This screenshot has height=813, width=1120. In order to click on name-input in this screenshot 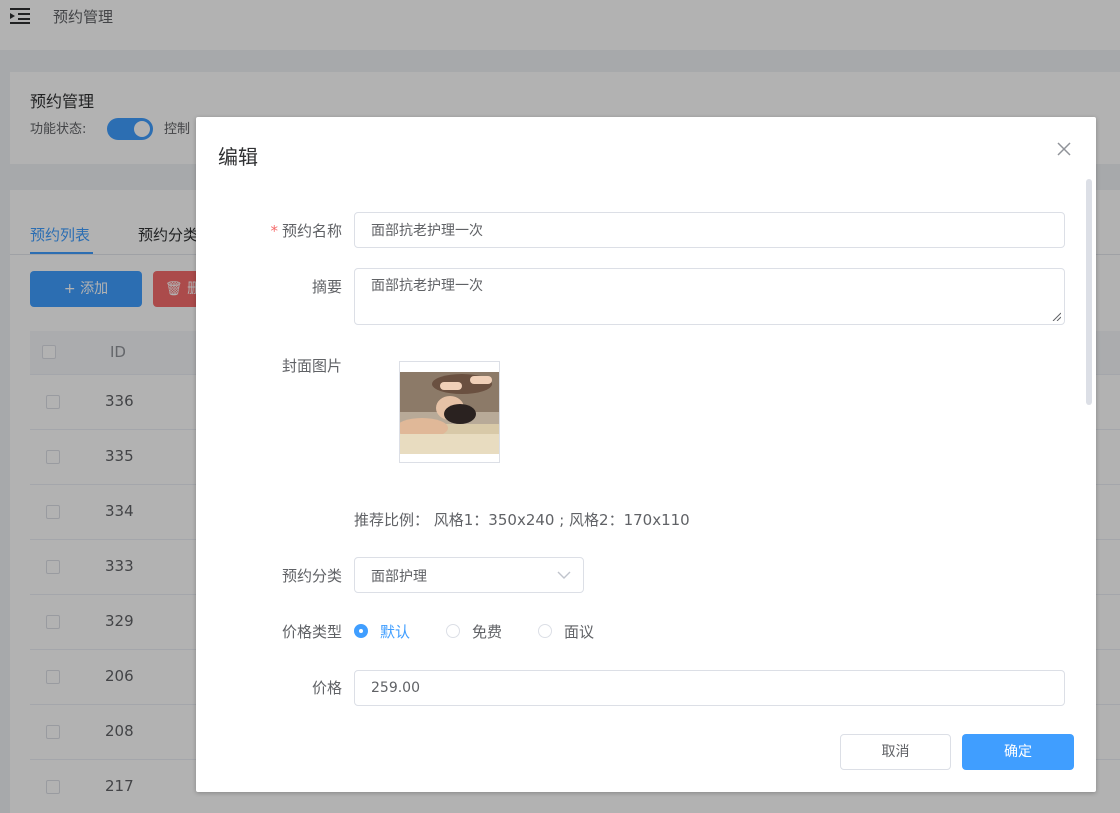, I will do `click(709, 230)`.